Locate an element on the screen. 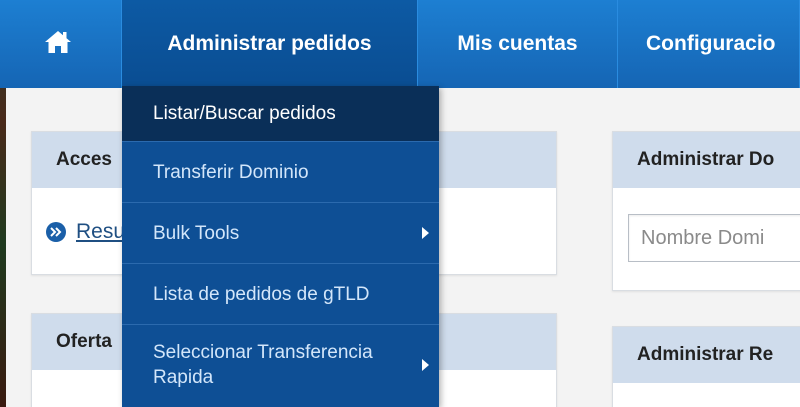 The width and height of the screenshot is (800, 407). nav-mis-cuentas: Mis cuentas is located at coordinates (518, 44).